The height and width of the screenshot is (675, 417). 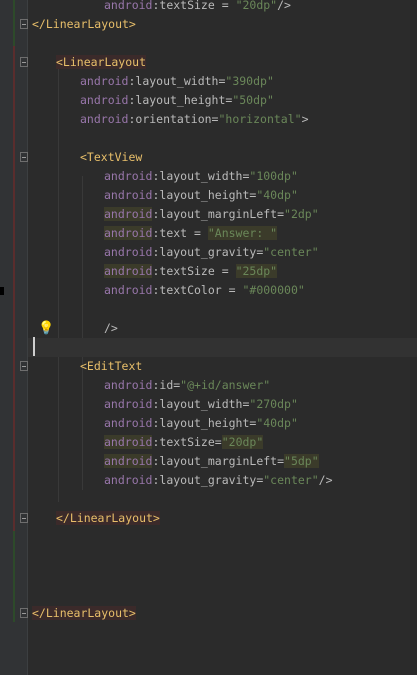 I want to click on lightbulb-icon: 💡, so click(x=46, y=329).